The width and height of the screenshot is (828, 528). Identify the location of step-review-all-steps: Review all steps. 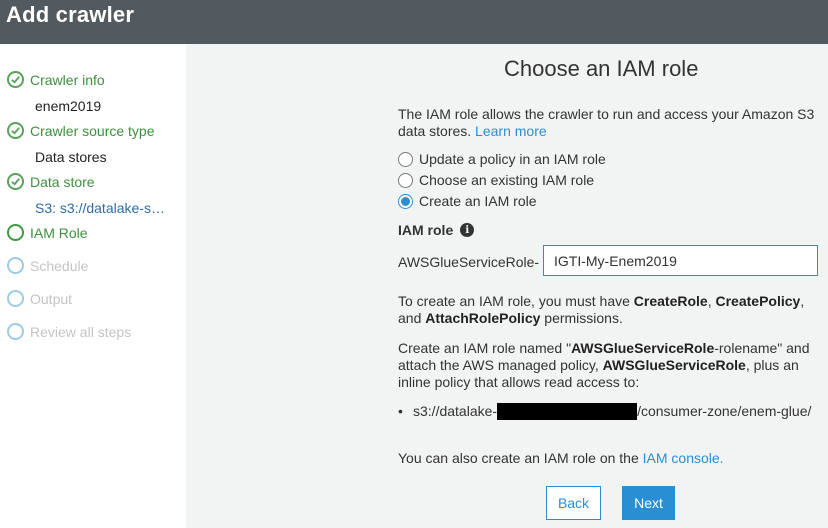
(69, 331).